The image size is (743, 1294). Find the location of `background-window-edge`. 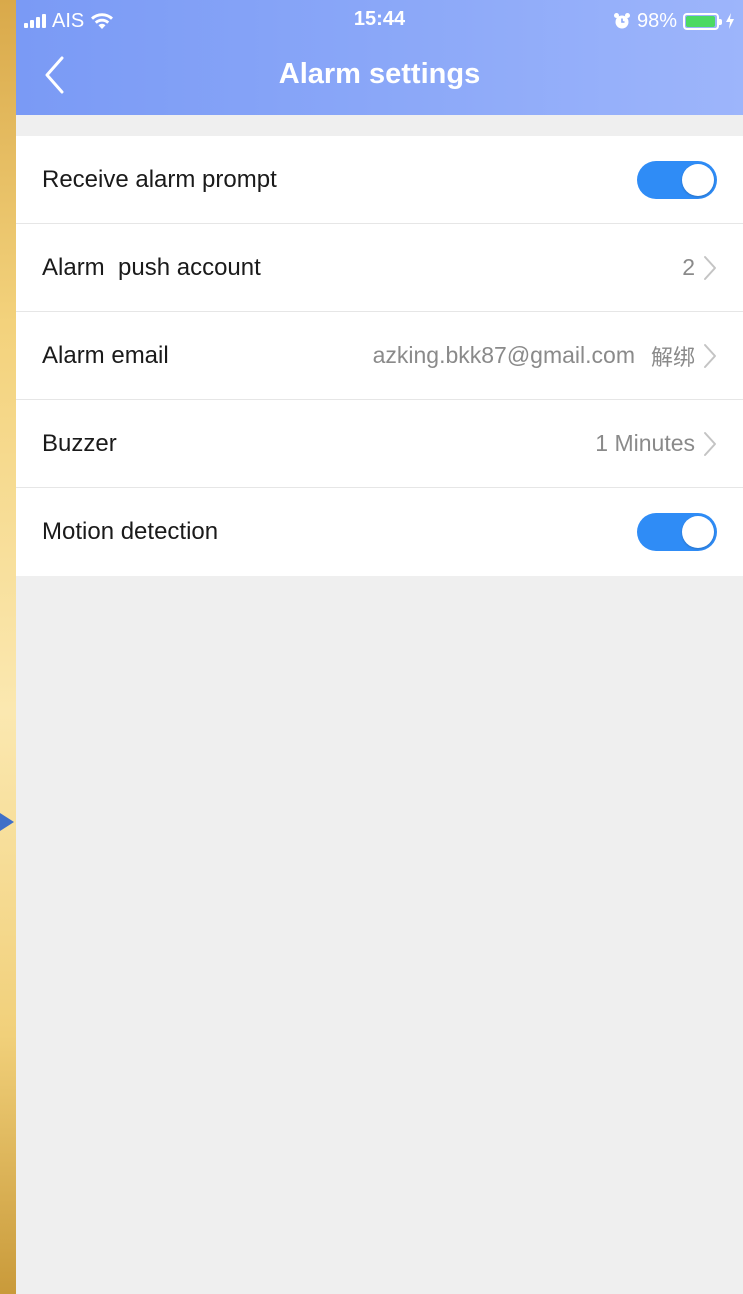

background-window-edge is located at coordinates (8, 647).